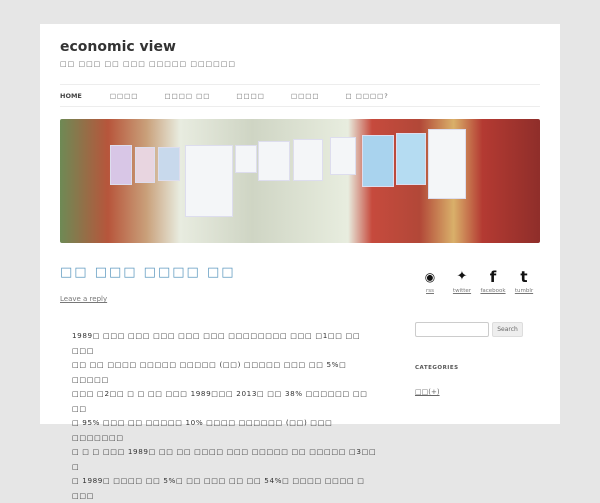 The image size is (600, 503). What do you see at coordinates (427, 392) in the screenshot?
I see `category-link: □□(+)` at bounding box center [427, 392].